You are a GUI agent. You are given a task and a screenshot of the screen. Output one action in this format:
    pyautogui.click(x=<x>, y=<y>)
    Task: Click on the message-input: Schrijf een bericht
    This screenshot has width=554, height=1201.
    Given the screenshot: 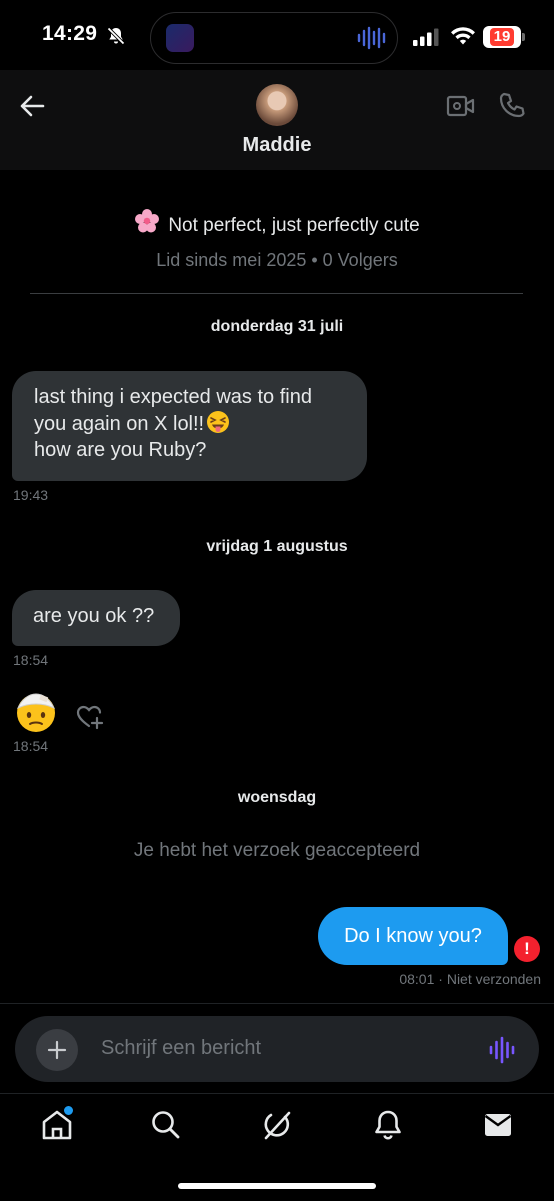 What is the action you would take?
    pyautogui.click(x=181, y=1048)
    